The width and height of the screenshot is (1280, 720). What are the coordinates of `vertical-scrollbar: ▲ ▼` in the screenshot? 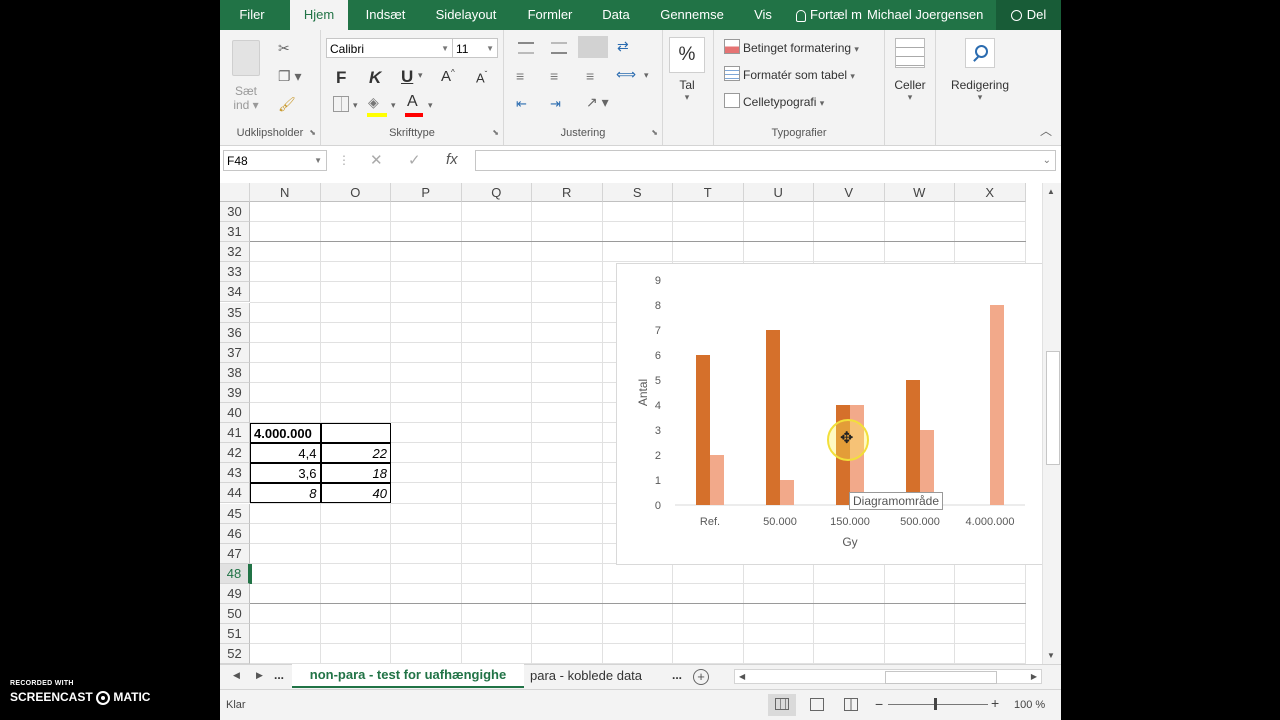 It's located at (1051, 423).